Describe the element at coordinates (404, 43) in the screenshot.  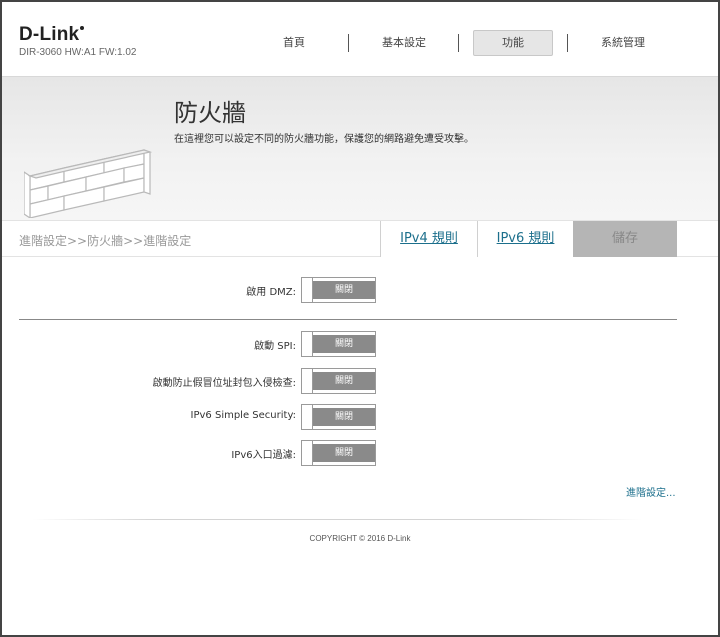
I see `nav-basic-settings: 基本設定` at that location.